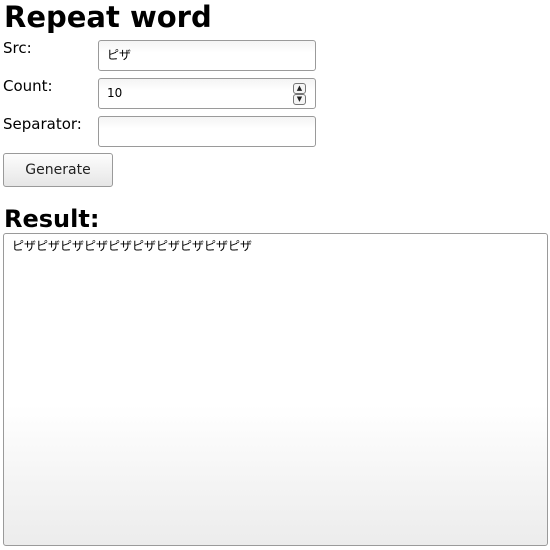  What do you see at coordinates (207, 55) in the screenshot?
I see `src-input: ピザ` at bounding box center [207, 55].